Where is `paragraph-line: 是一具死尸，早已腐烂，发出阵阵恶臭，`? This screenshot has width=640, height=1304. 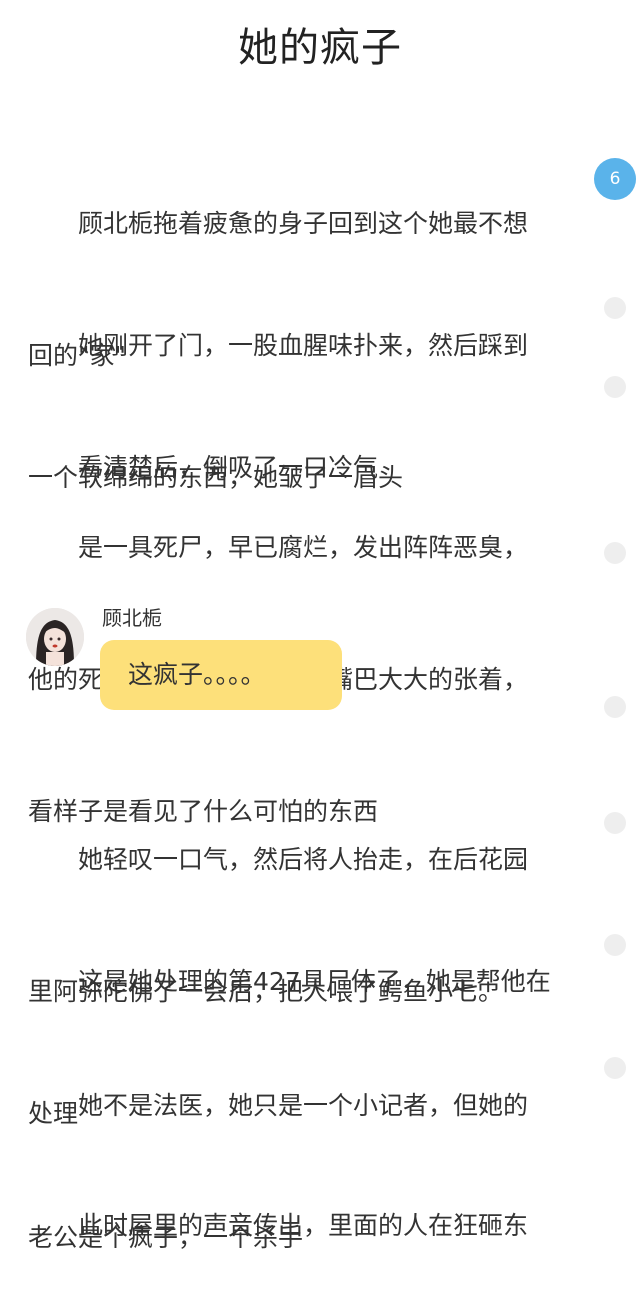 paragraph-line: 是一具死尸，早已腐烂，发出阵阵恶臭， is located at coordinates (278, 547).